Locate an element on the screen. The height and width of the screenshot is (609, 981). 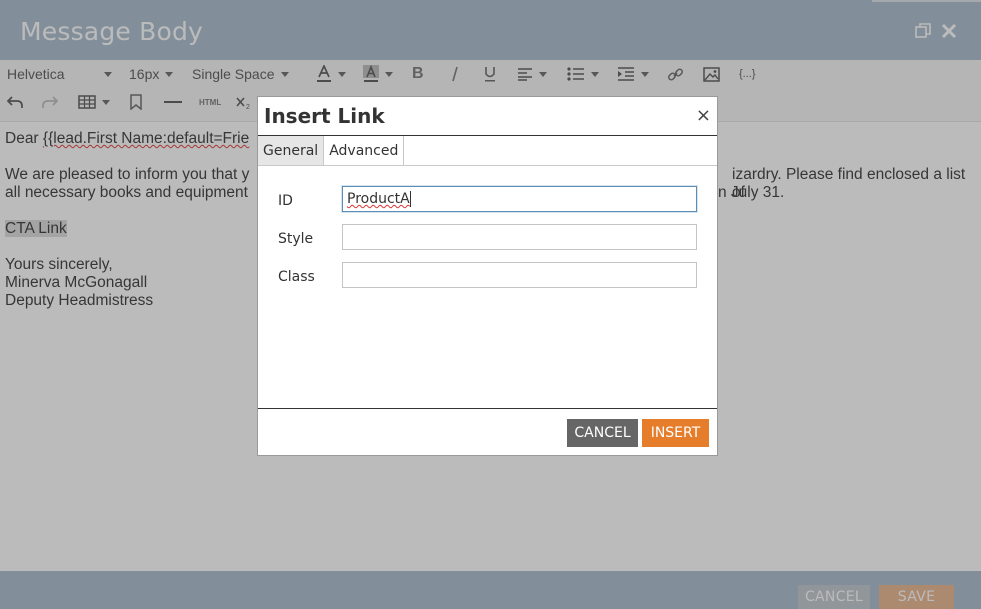
dialog-close-icon: × is located at coordinates (703, 116).